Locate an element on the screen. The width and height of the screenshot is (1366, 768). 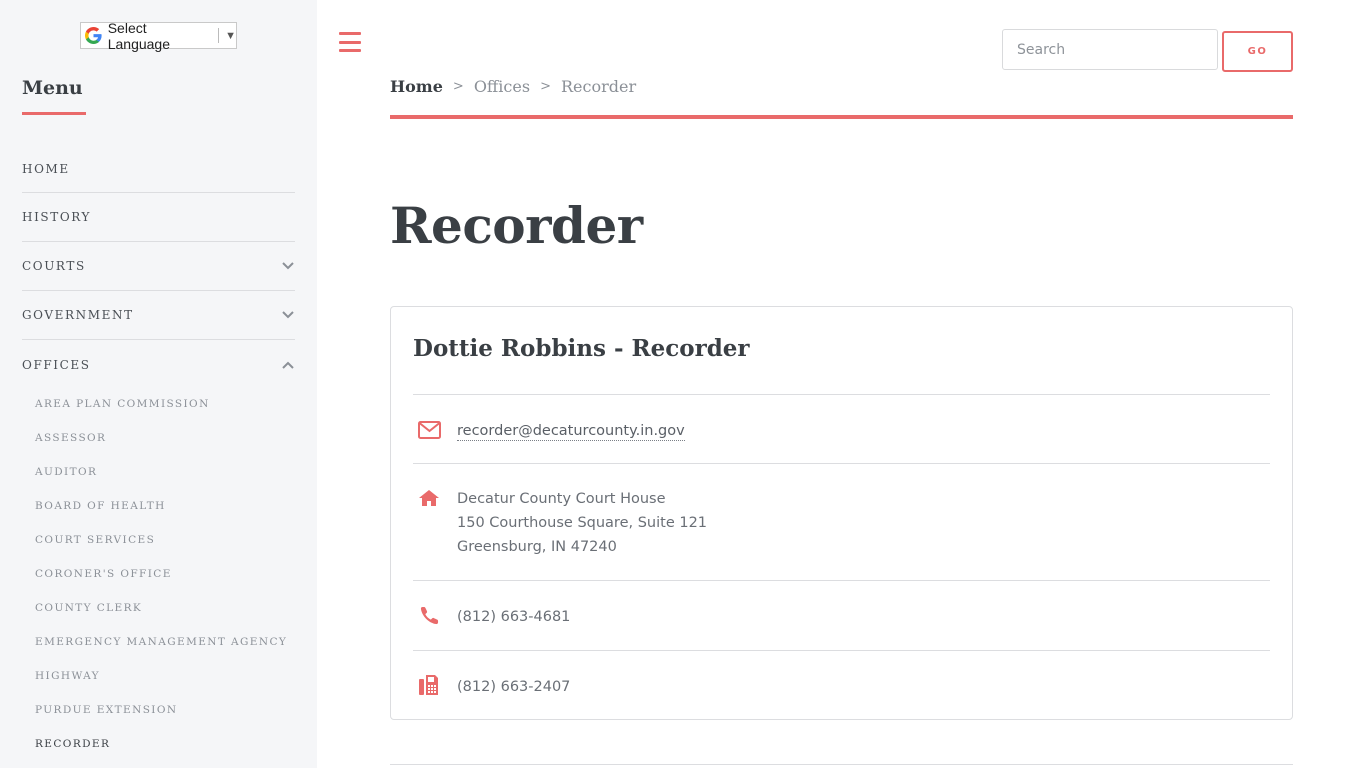
subnav-item-purdue-extension: PURDUE EXTENSION is located at coordinates (170, 710).